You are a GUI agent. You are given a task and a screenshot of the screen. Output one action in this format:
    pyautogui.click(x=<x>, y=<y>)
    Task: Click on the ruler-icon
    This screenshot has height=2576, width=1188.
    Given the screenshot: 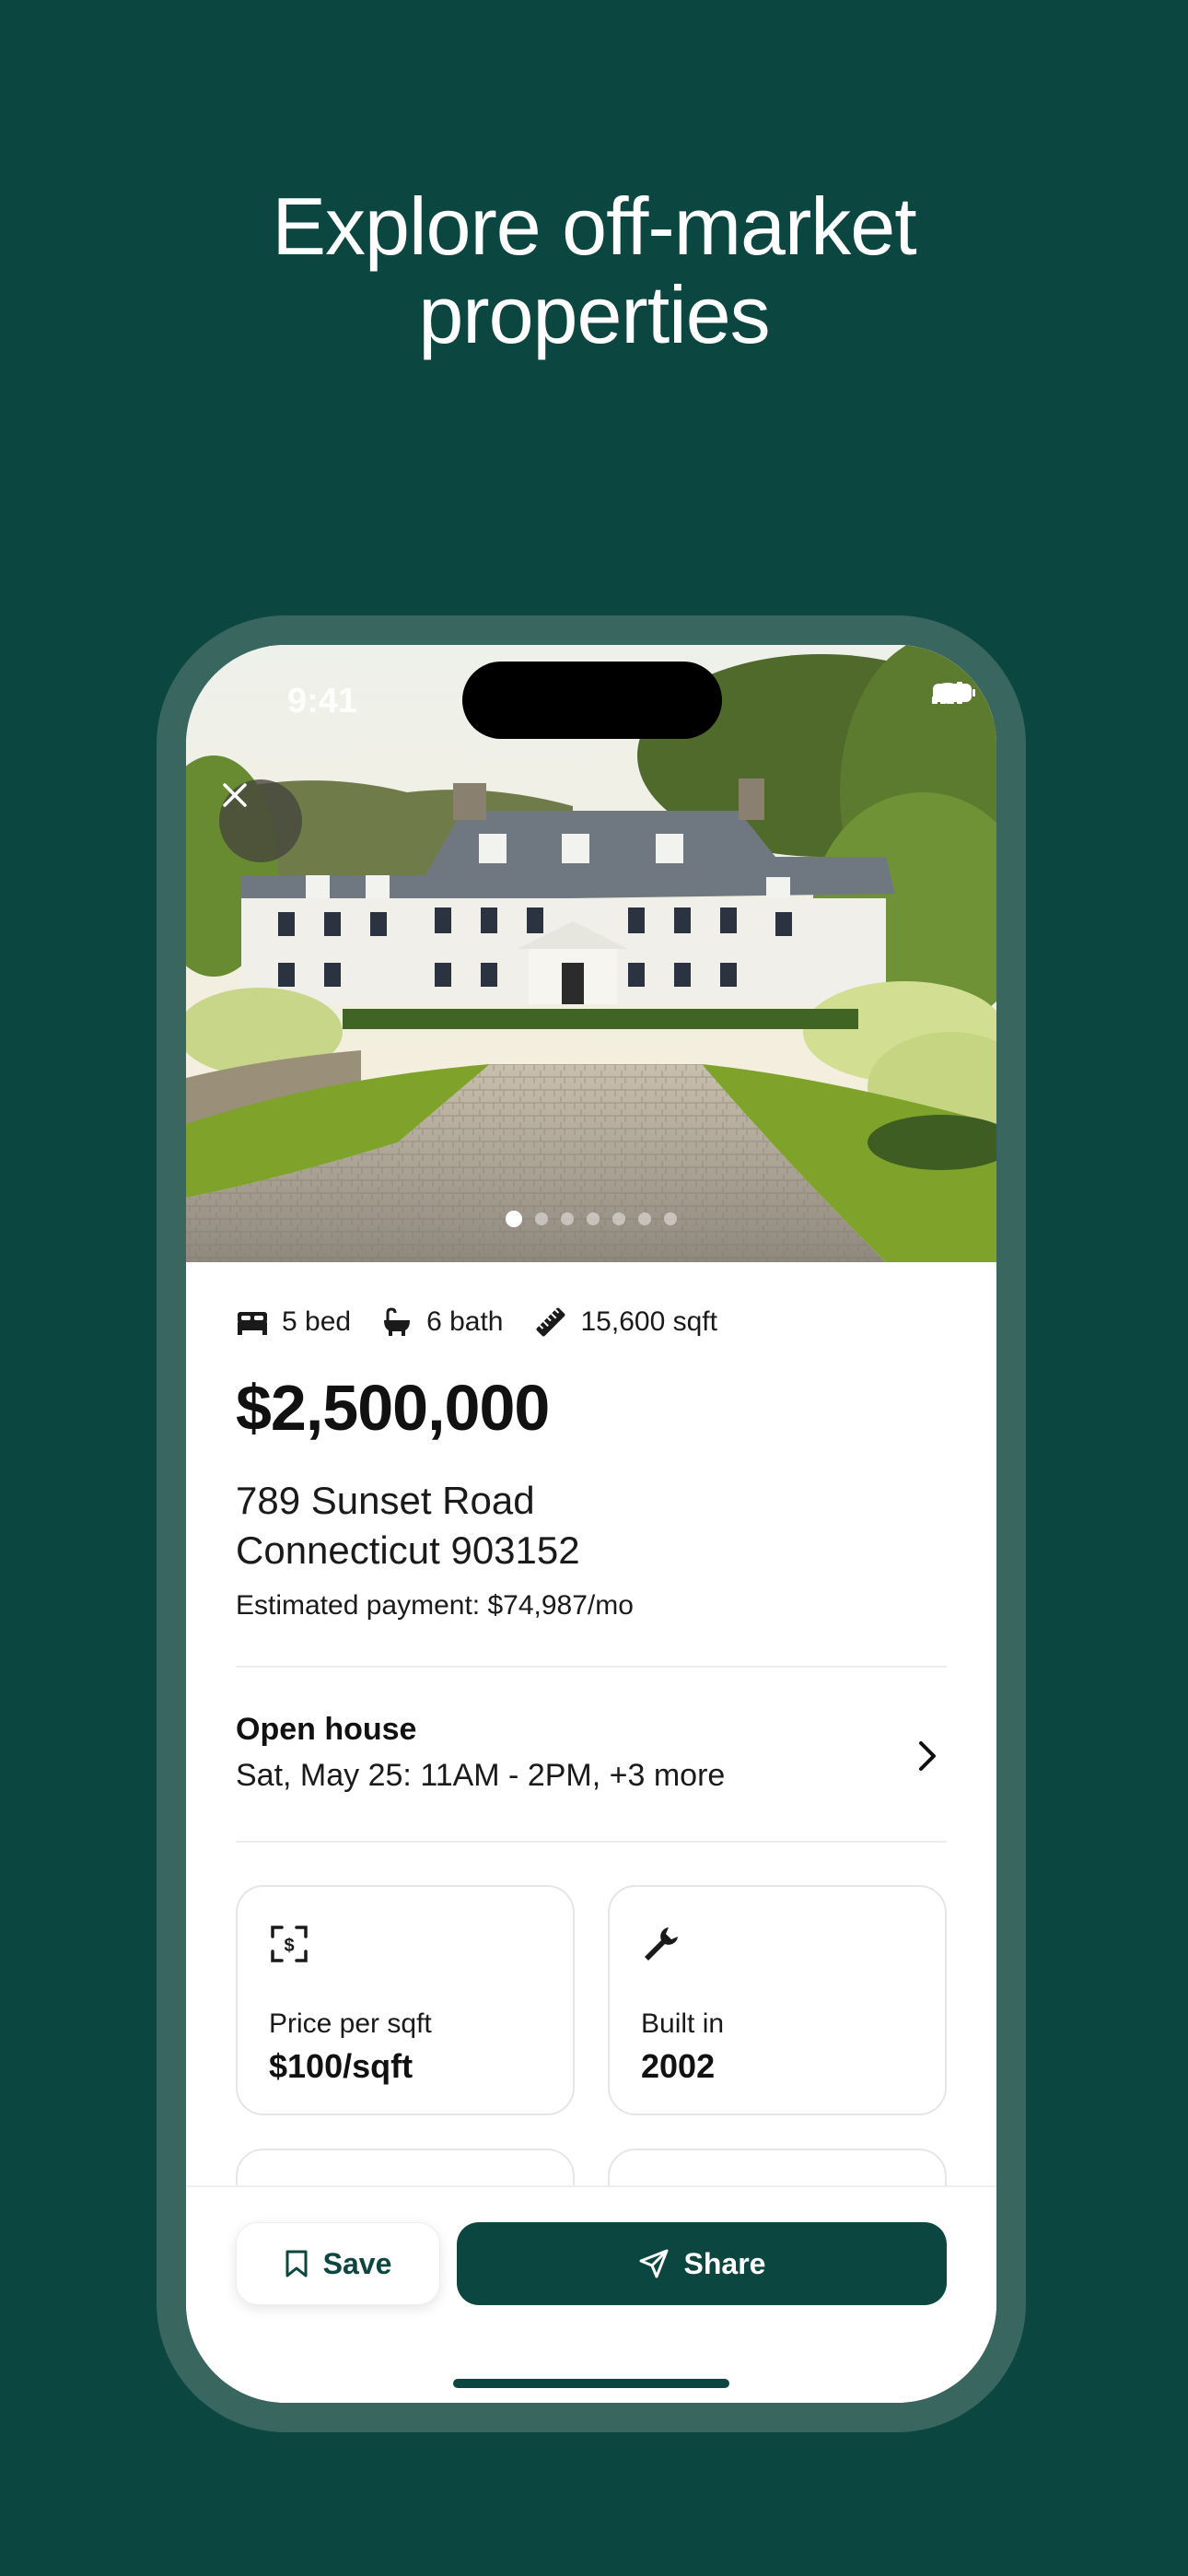 What is the action you would take?
    pyautogui.click(x=550, y=1322)
    